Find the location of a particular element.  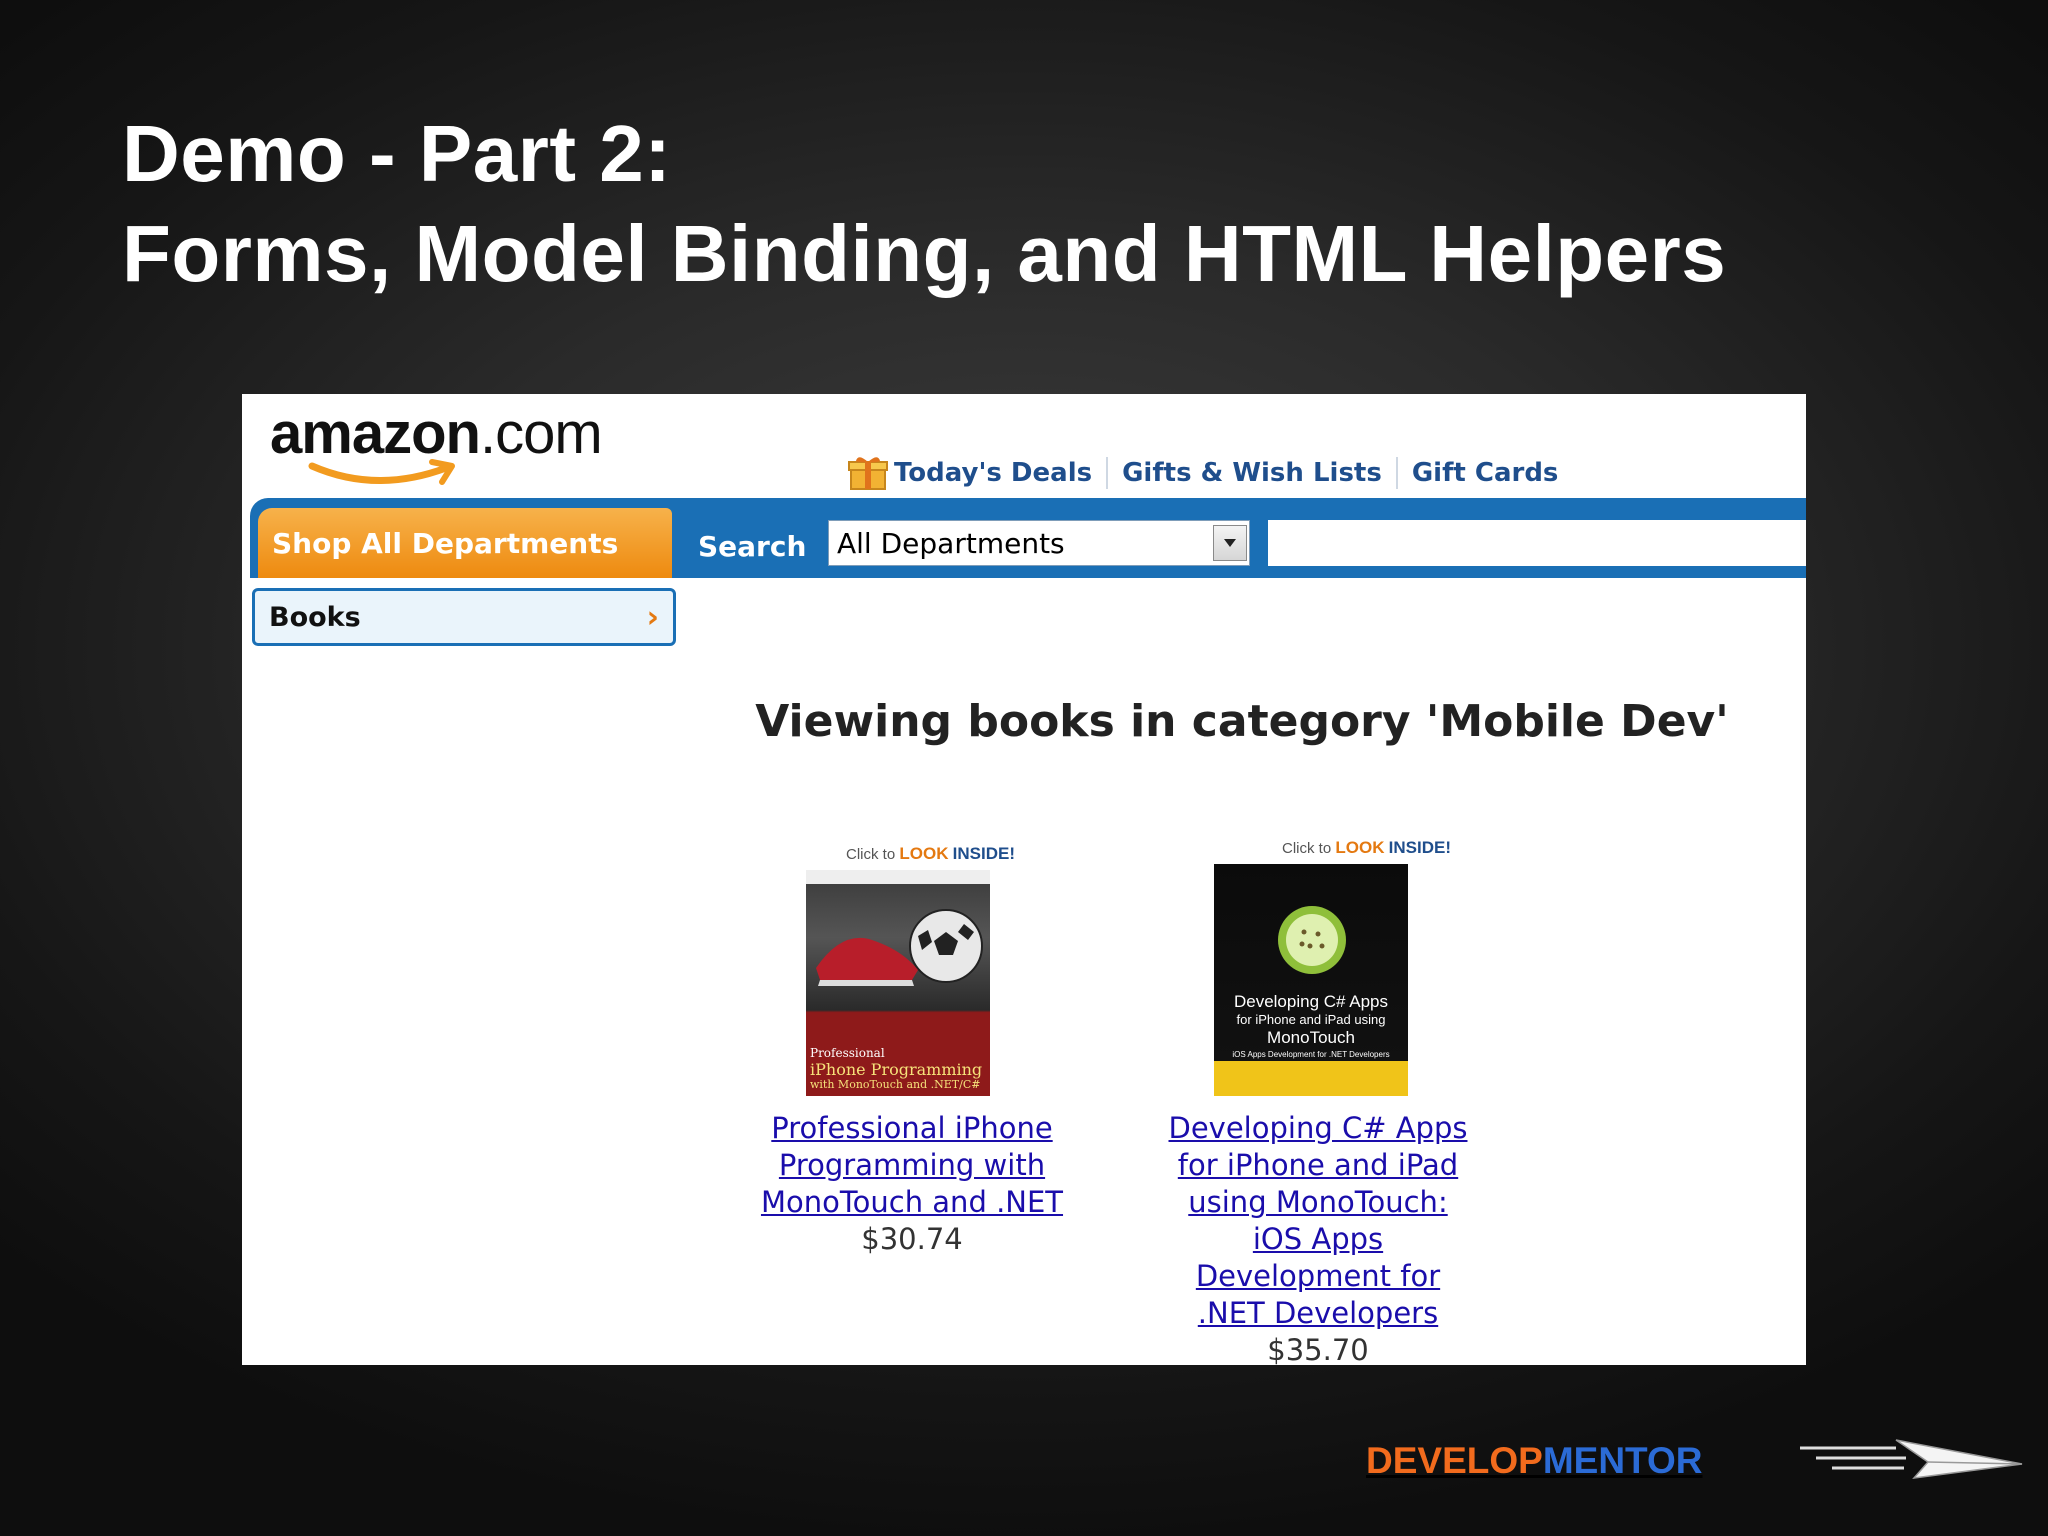

developmentor-logo-link: DEVELOPMENTOR is located at coordinates (1534, 1461).